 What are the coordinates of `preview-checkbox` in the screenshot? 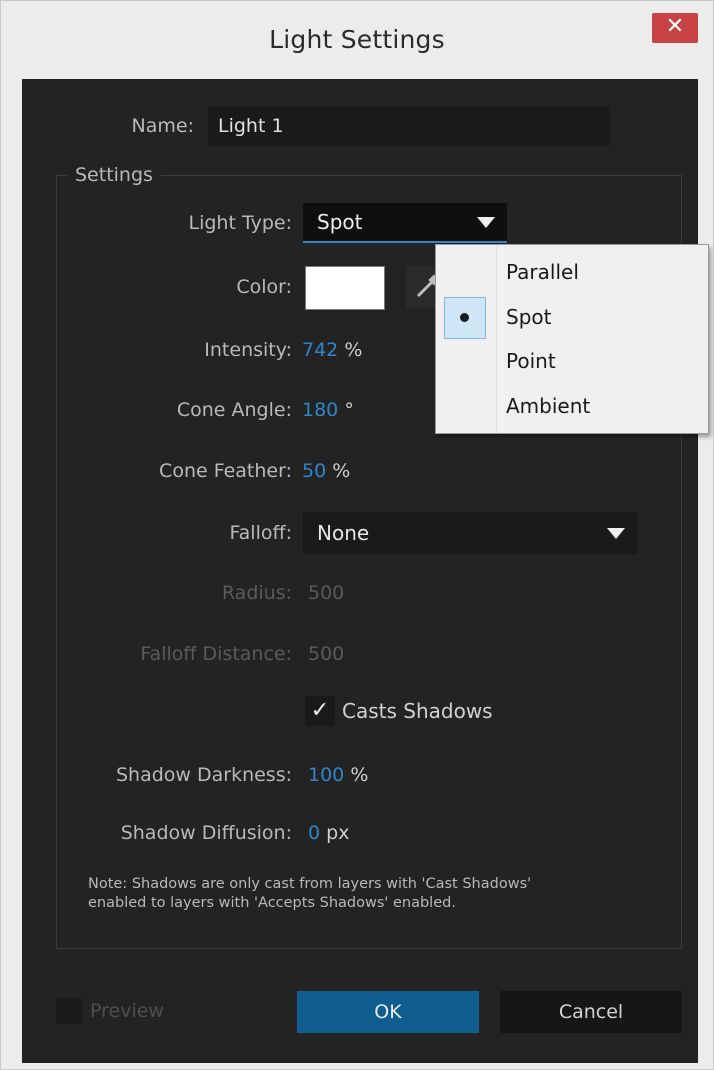 It's located at (69, 1011).